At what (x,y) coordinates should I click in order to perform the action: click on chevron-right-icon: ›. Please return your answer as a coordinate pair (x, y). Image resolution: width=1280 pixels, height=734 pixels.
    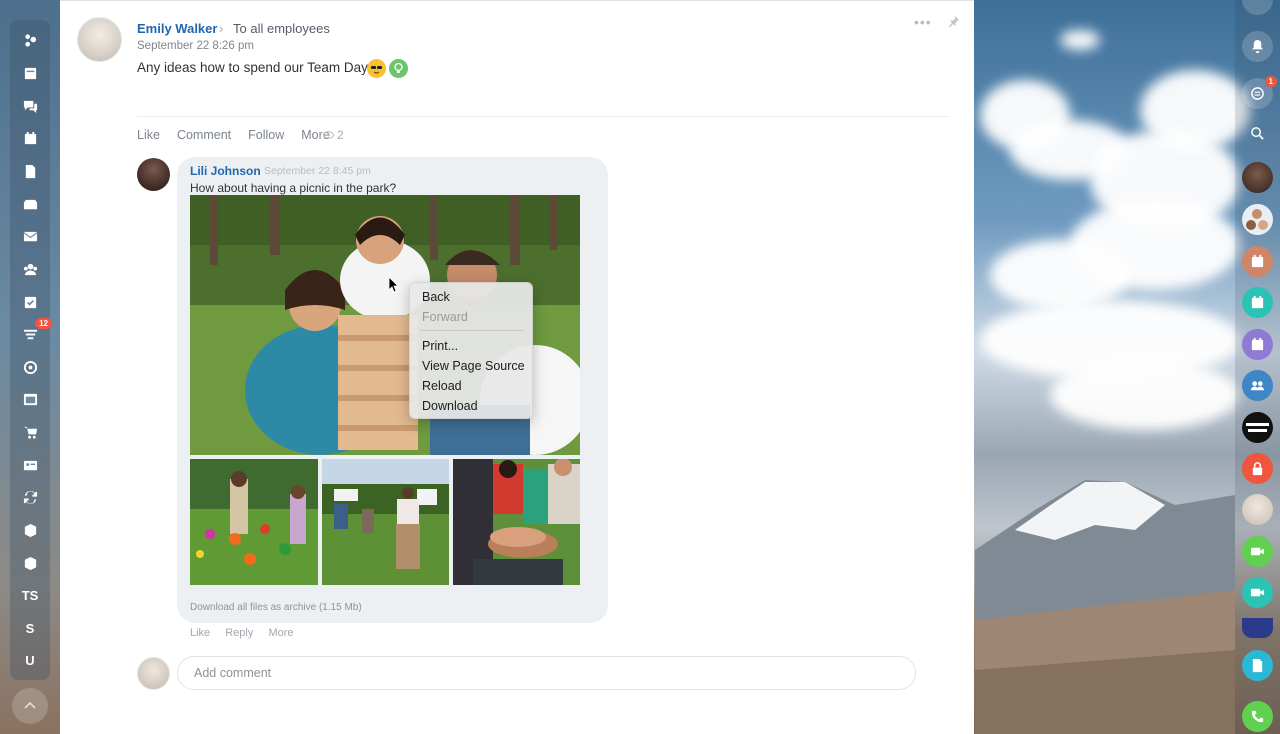
    Looking at the image, I should click on (221, 28).